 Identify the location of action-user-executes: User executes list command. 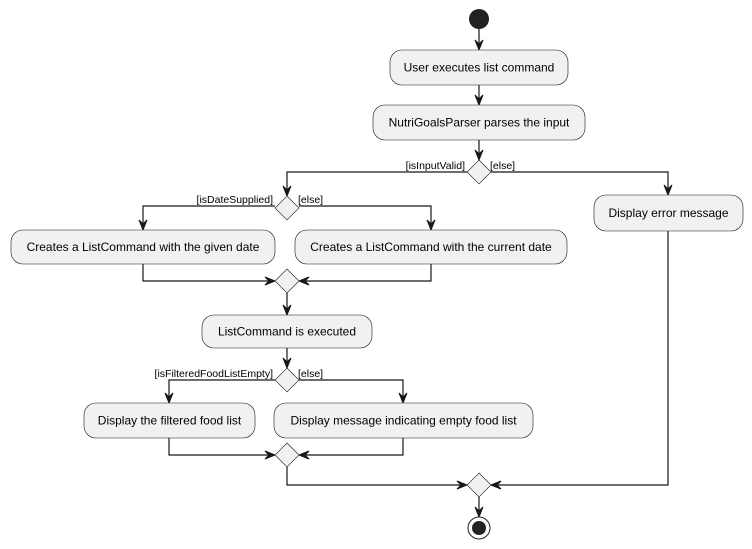
(479, 67).